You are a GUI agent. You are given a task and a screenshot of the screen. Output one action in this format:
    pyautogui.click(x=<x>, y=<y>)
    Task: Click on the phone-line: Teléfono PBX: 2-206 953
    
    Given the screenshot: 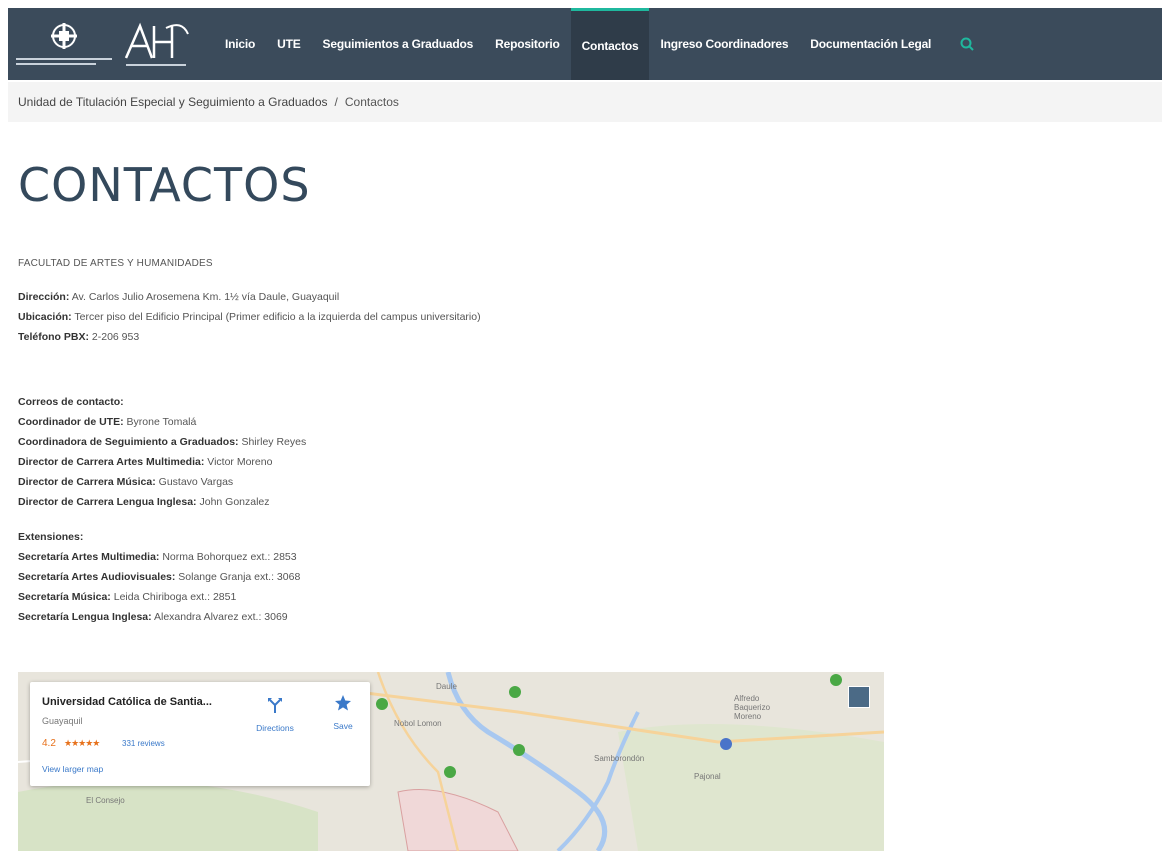 What is the action you would take?
    pyautogui.click(x=249, y=337)
    